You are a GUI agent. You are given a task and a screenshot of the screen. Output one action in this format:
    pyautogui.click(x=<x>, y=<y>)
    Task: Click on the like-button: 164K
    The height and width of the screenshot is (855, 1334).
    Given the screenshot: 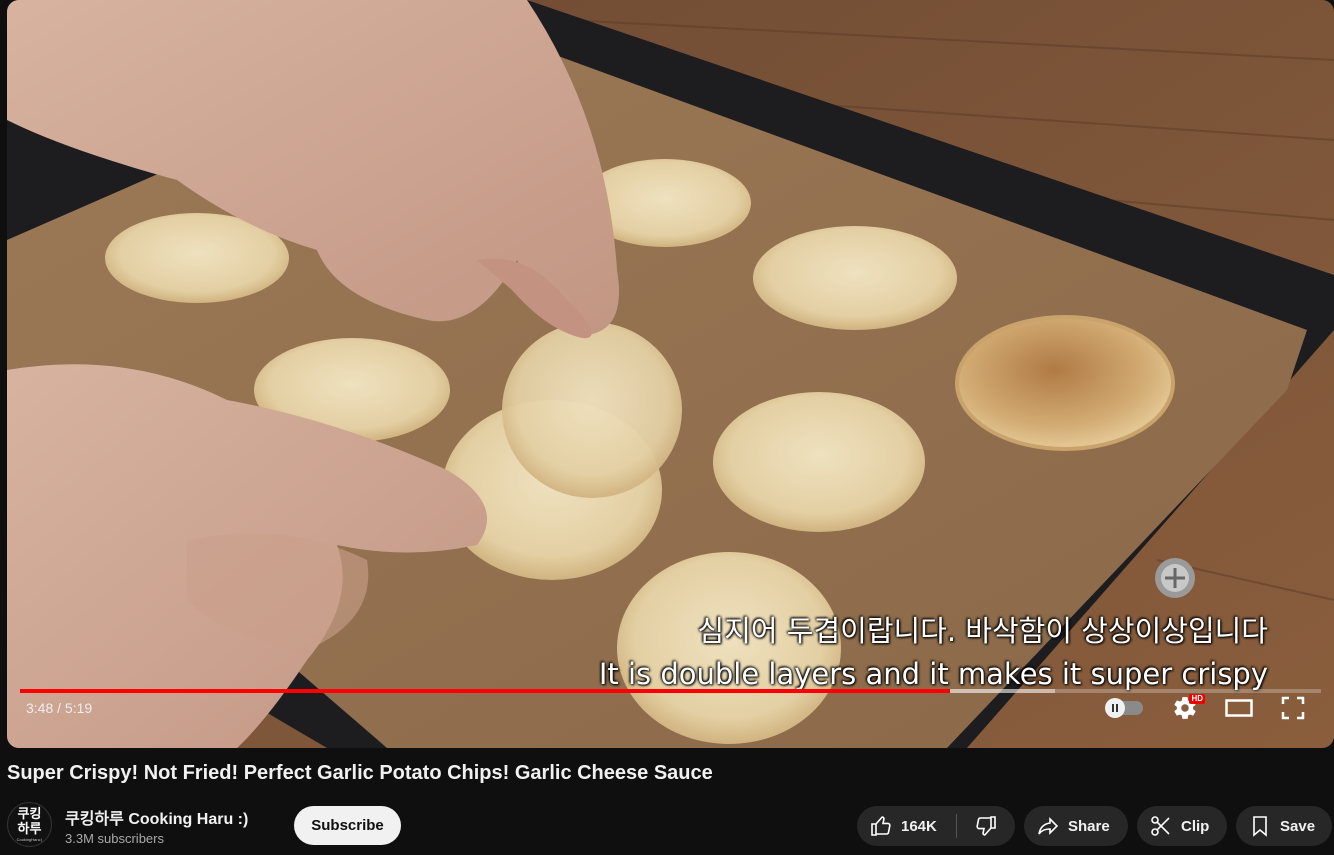 What is the action you would take?
    pyautogui.click(x=906, y=826)
    